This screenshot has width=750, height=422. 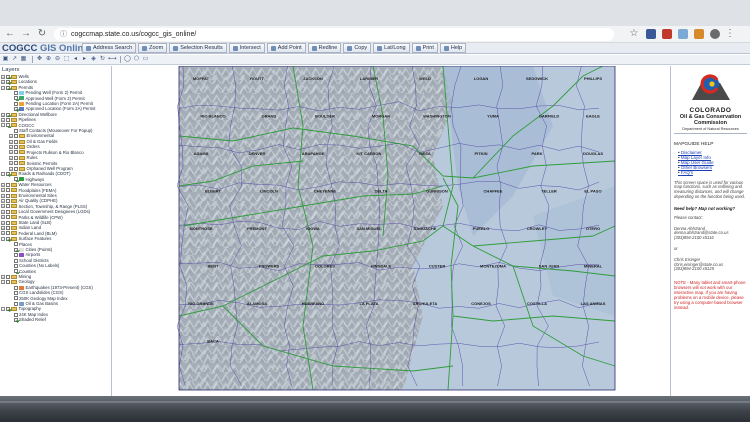 I want to click on zoom-out-icon: ⊖, so click(x=57, y=59).